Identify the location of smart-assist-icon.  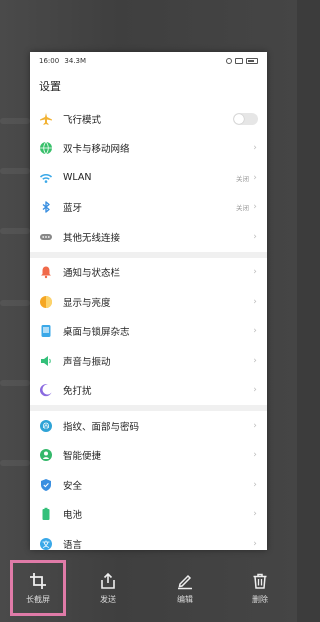
(46, 455).